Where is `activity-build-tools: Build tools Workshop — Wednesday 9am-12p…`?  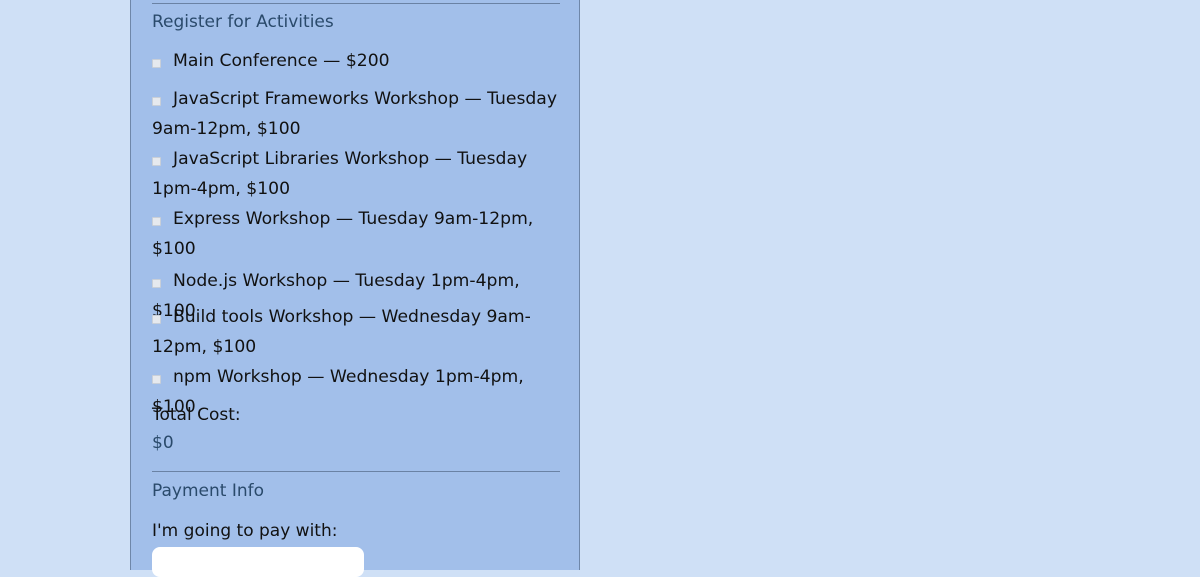 activity-build-tools: Build tools Workshop — Wednesday 9am-12p… is located at coordinates (357, 332).